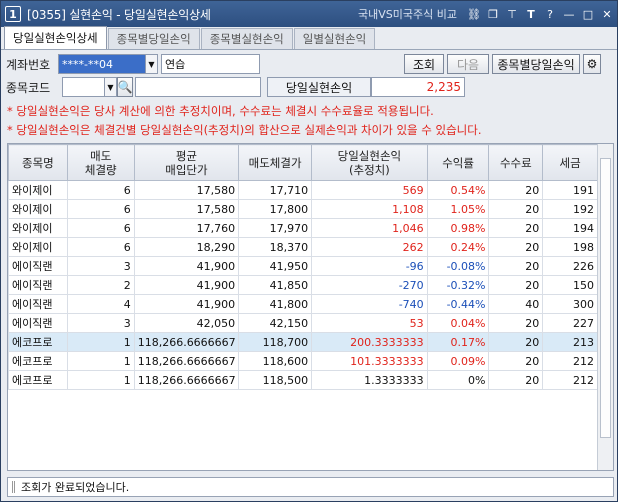 Image resolution: width=618 pixels, height=502 pixels. I want to click on account-row: 계좌번호 ****-**04 ▼ 연습 조회 다음 종목별당일손익 ⚙, so click(303, 64).